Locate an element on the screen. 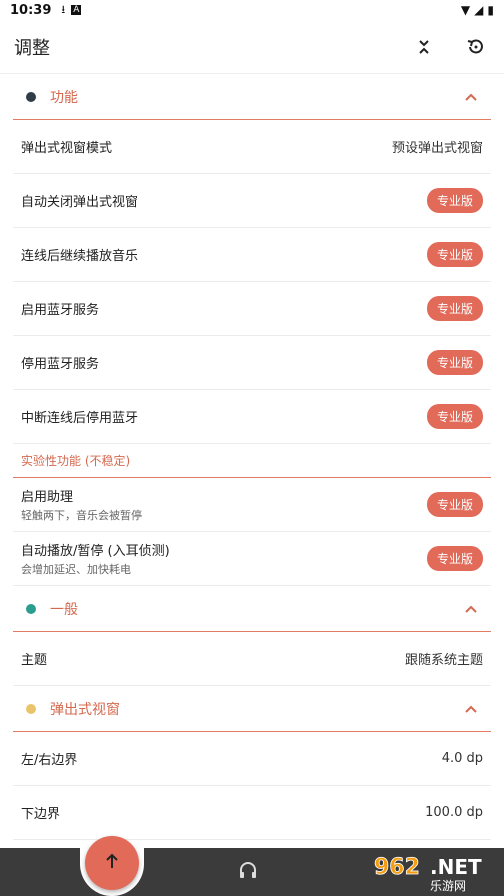 The image size is (504, 896). wifi-icon: ▼ is located at coordinates (465, 10).